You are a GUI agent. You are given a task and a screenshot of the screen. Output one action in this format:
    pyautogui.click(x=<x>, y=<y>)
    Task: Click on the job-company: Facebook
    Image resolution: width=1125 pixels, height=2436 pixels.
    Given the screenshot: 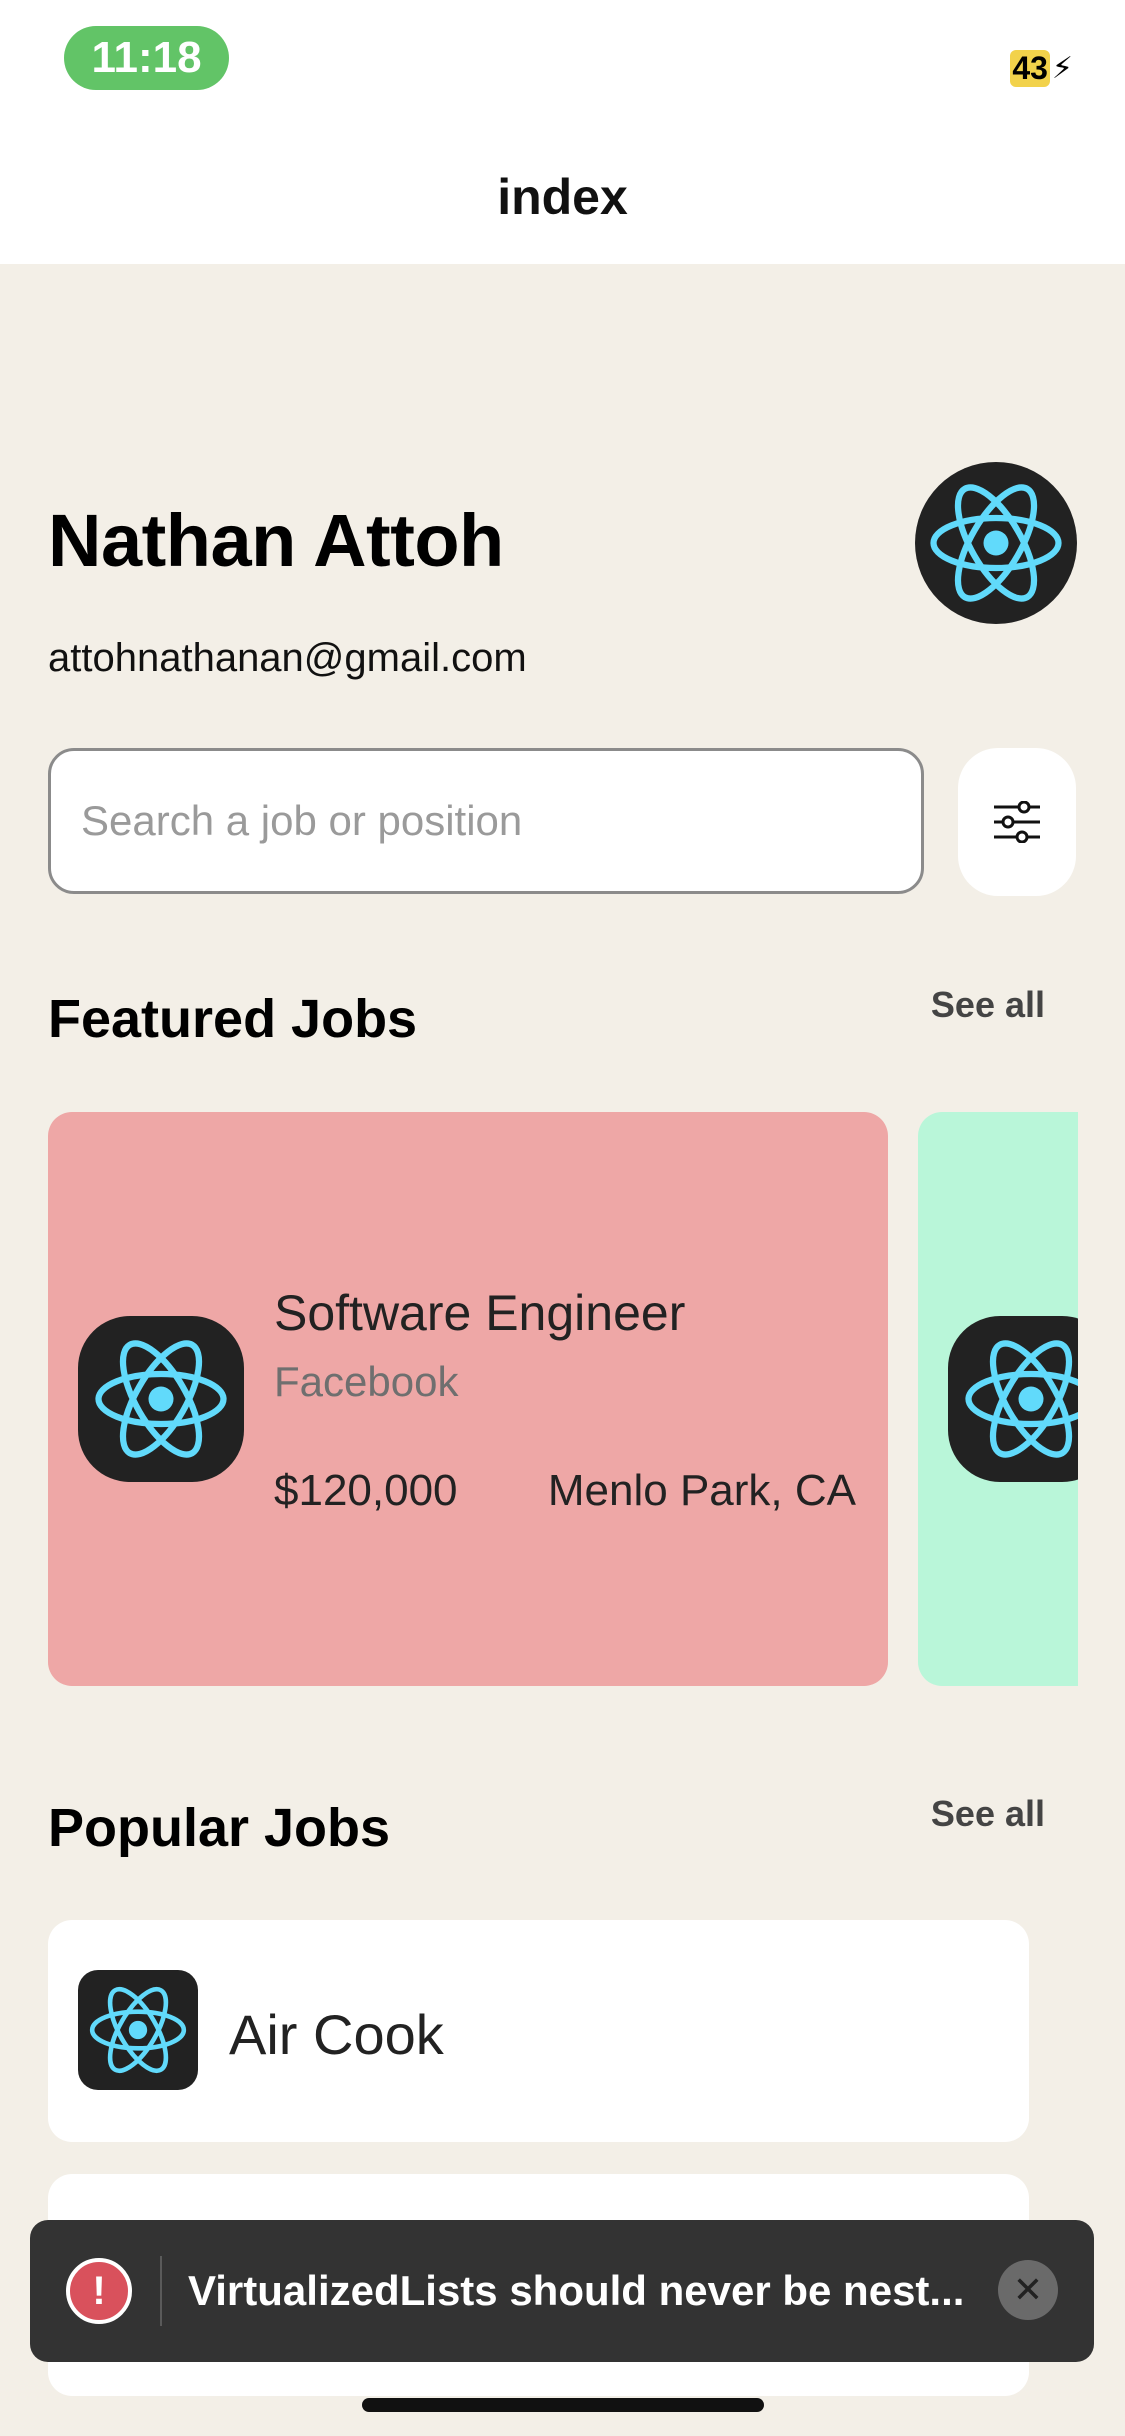 What is the action you would take?
    pyautogui.click(x=366, y=1381)
    